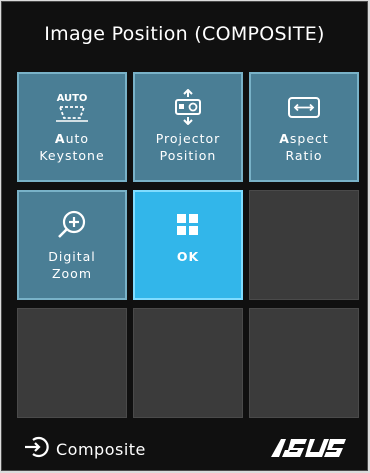 Image resolution: width=370 pixels, height=473 pixels. Describe the element at coordinates (304, 127) in the screenshot. I see `aspect-ratio-button: Aspect Ratio` at that location.